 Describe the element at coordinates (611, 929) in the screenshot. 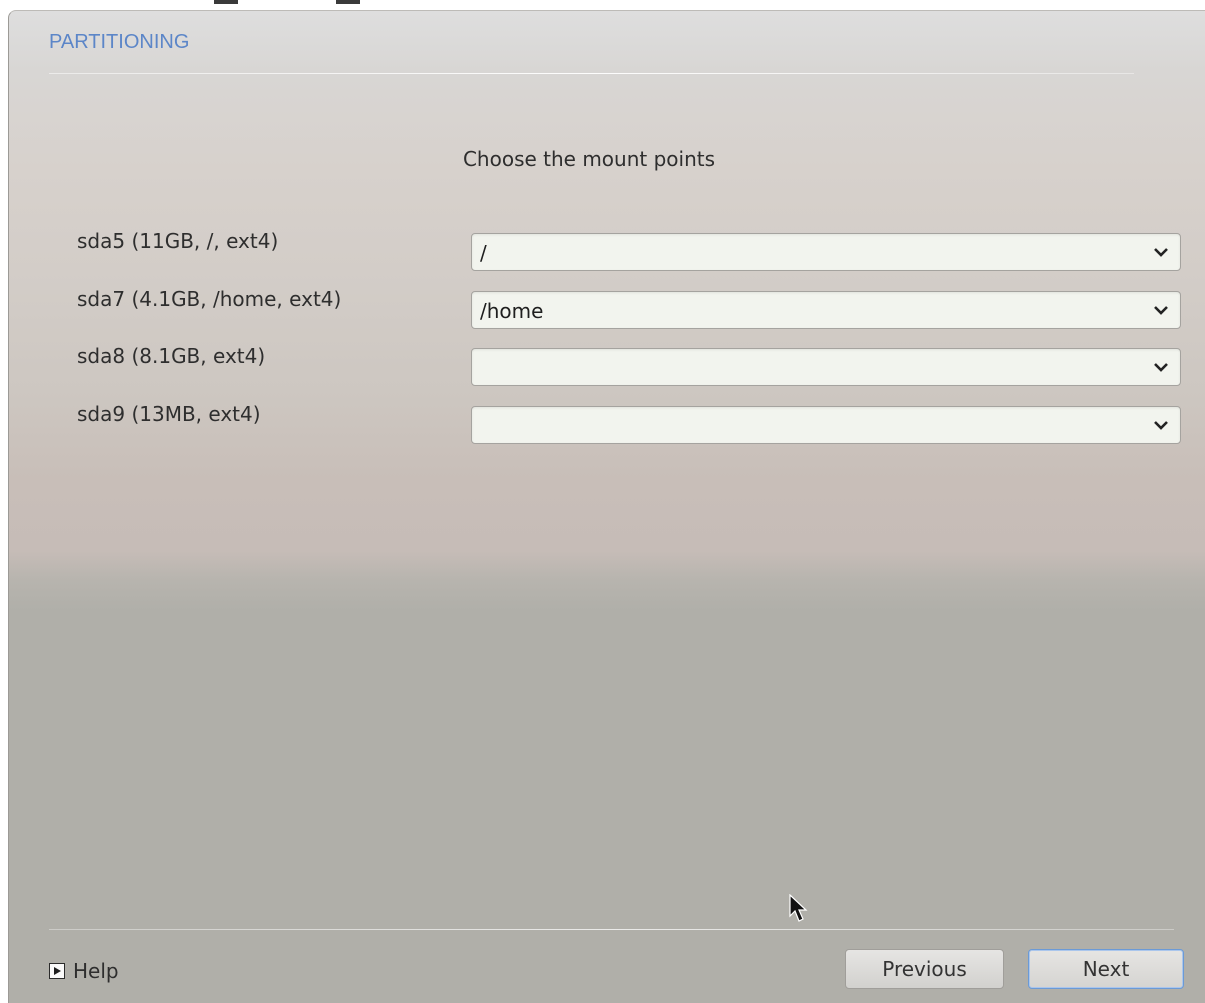

I see `footer-divider` at that location.